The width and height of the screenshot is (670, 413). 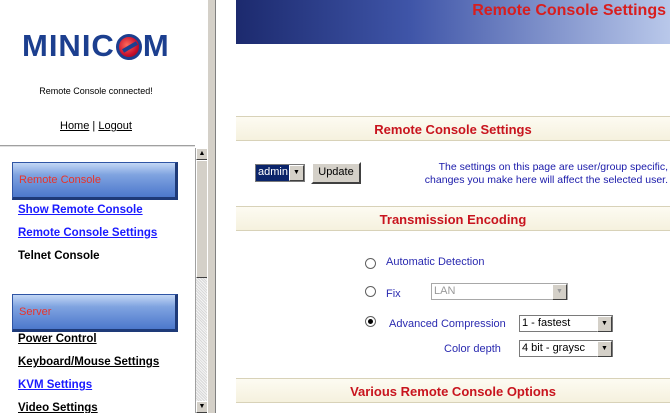 What do you see at coordinates (201, 280) in the screenshot?
I see `sidebar-scrollbar: ▲ ▼` at bounding box center [201, 280].